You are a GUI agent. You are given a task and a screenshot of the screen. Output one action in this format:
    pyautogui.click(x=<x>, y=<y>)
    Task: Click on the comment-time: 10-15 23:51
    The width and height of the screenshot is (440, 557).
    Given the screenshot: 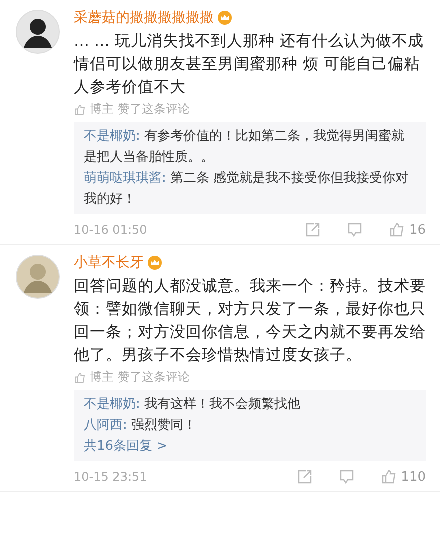 What is the action you would take?
    pyautogui.click(x=111, y=477)
    